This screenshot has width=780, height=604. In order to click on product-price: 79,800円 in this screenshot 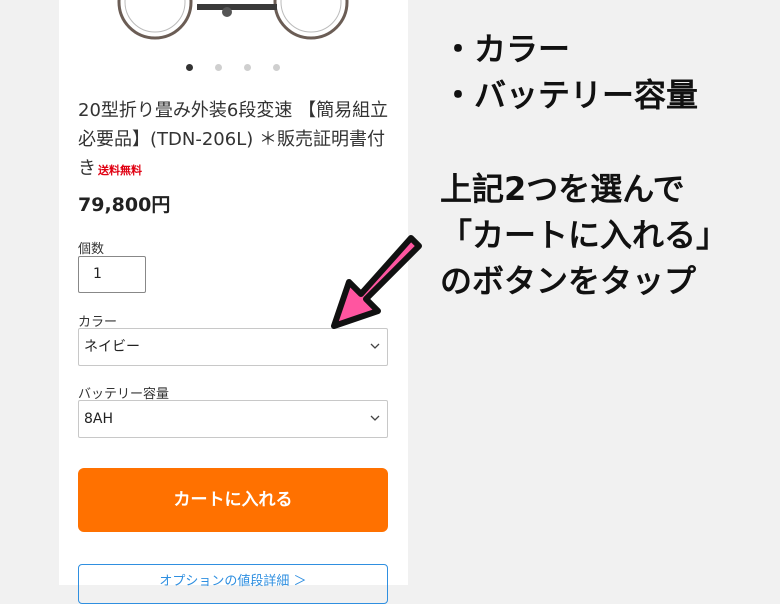, I will do `click(124, 205)`.